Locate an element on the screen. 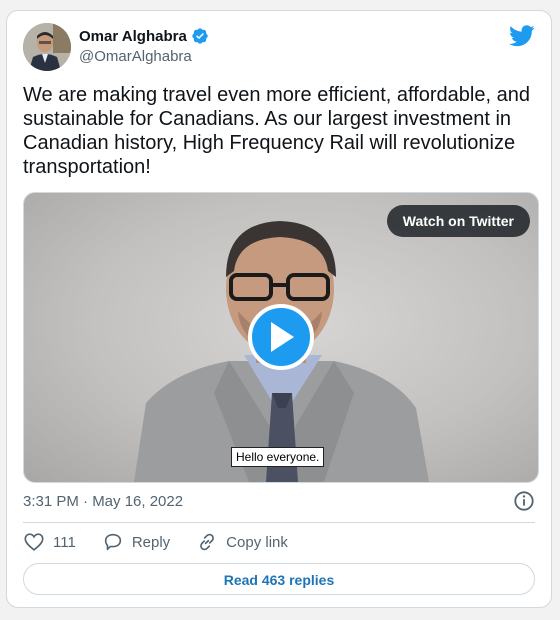 This screenshot has height=620, width=560. watch-on-twitter-button: Watch on Twitter is located at coordinates (458, 221).